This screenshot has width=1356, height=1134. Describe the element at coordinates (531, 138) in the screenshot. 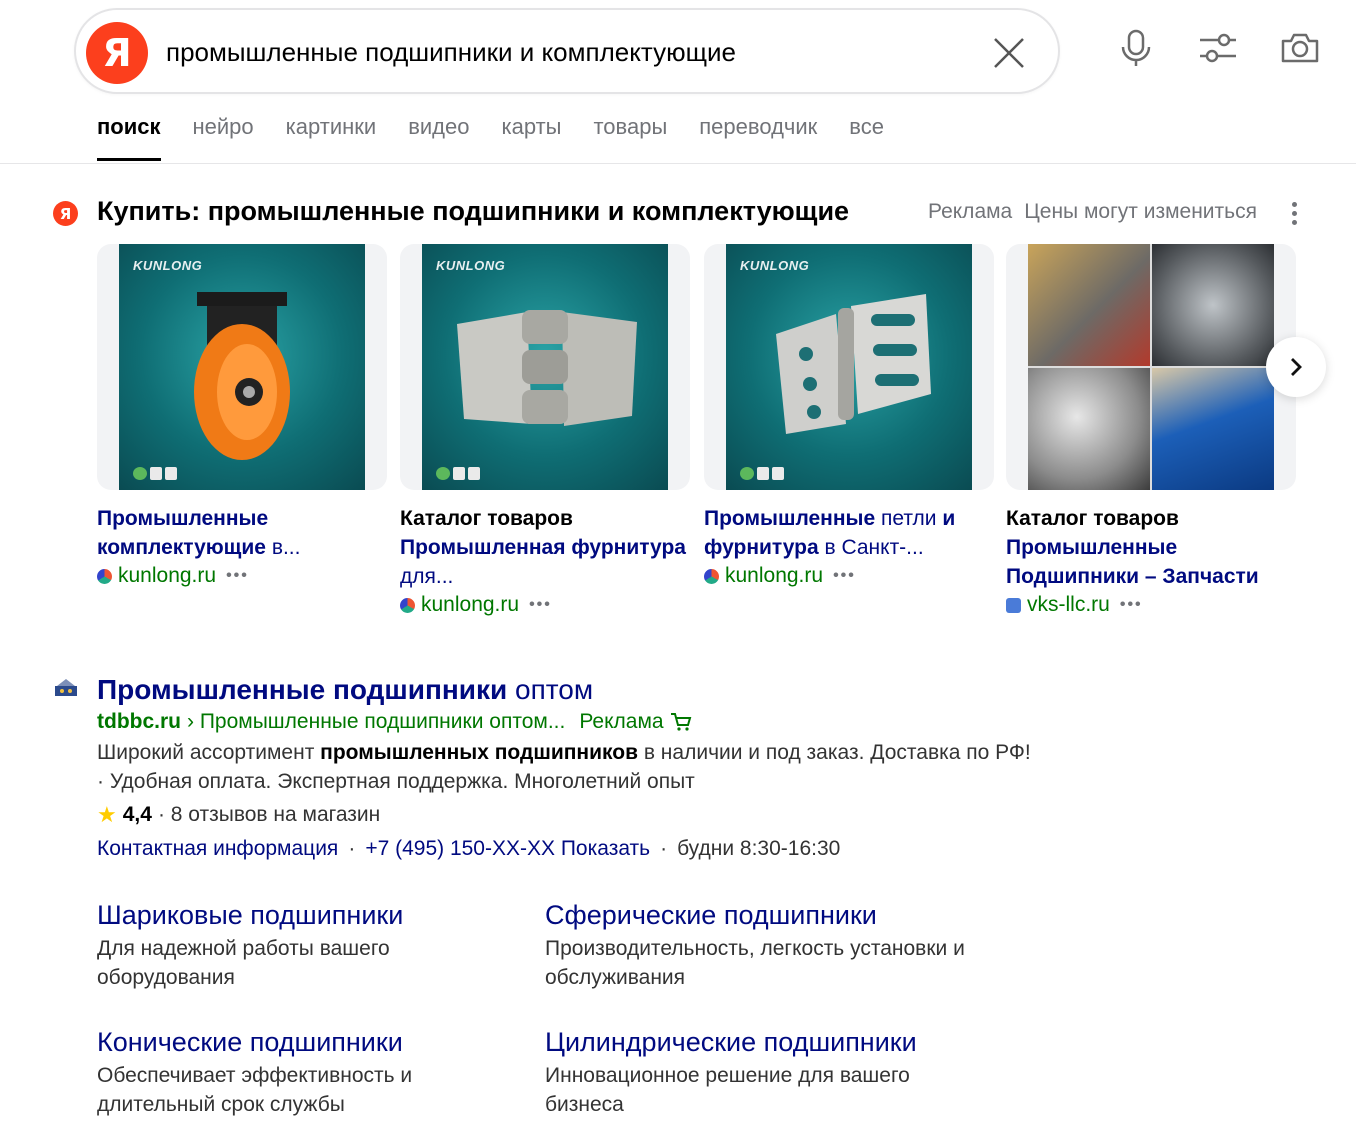

I see `tab-maps: карты` at that location.